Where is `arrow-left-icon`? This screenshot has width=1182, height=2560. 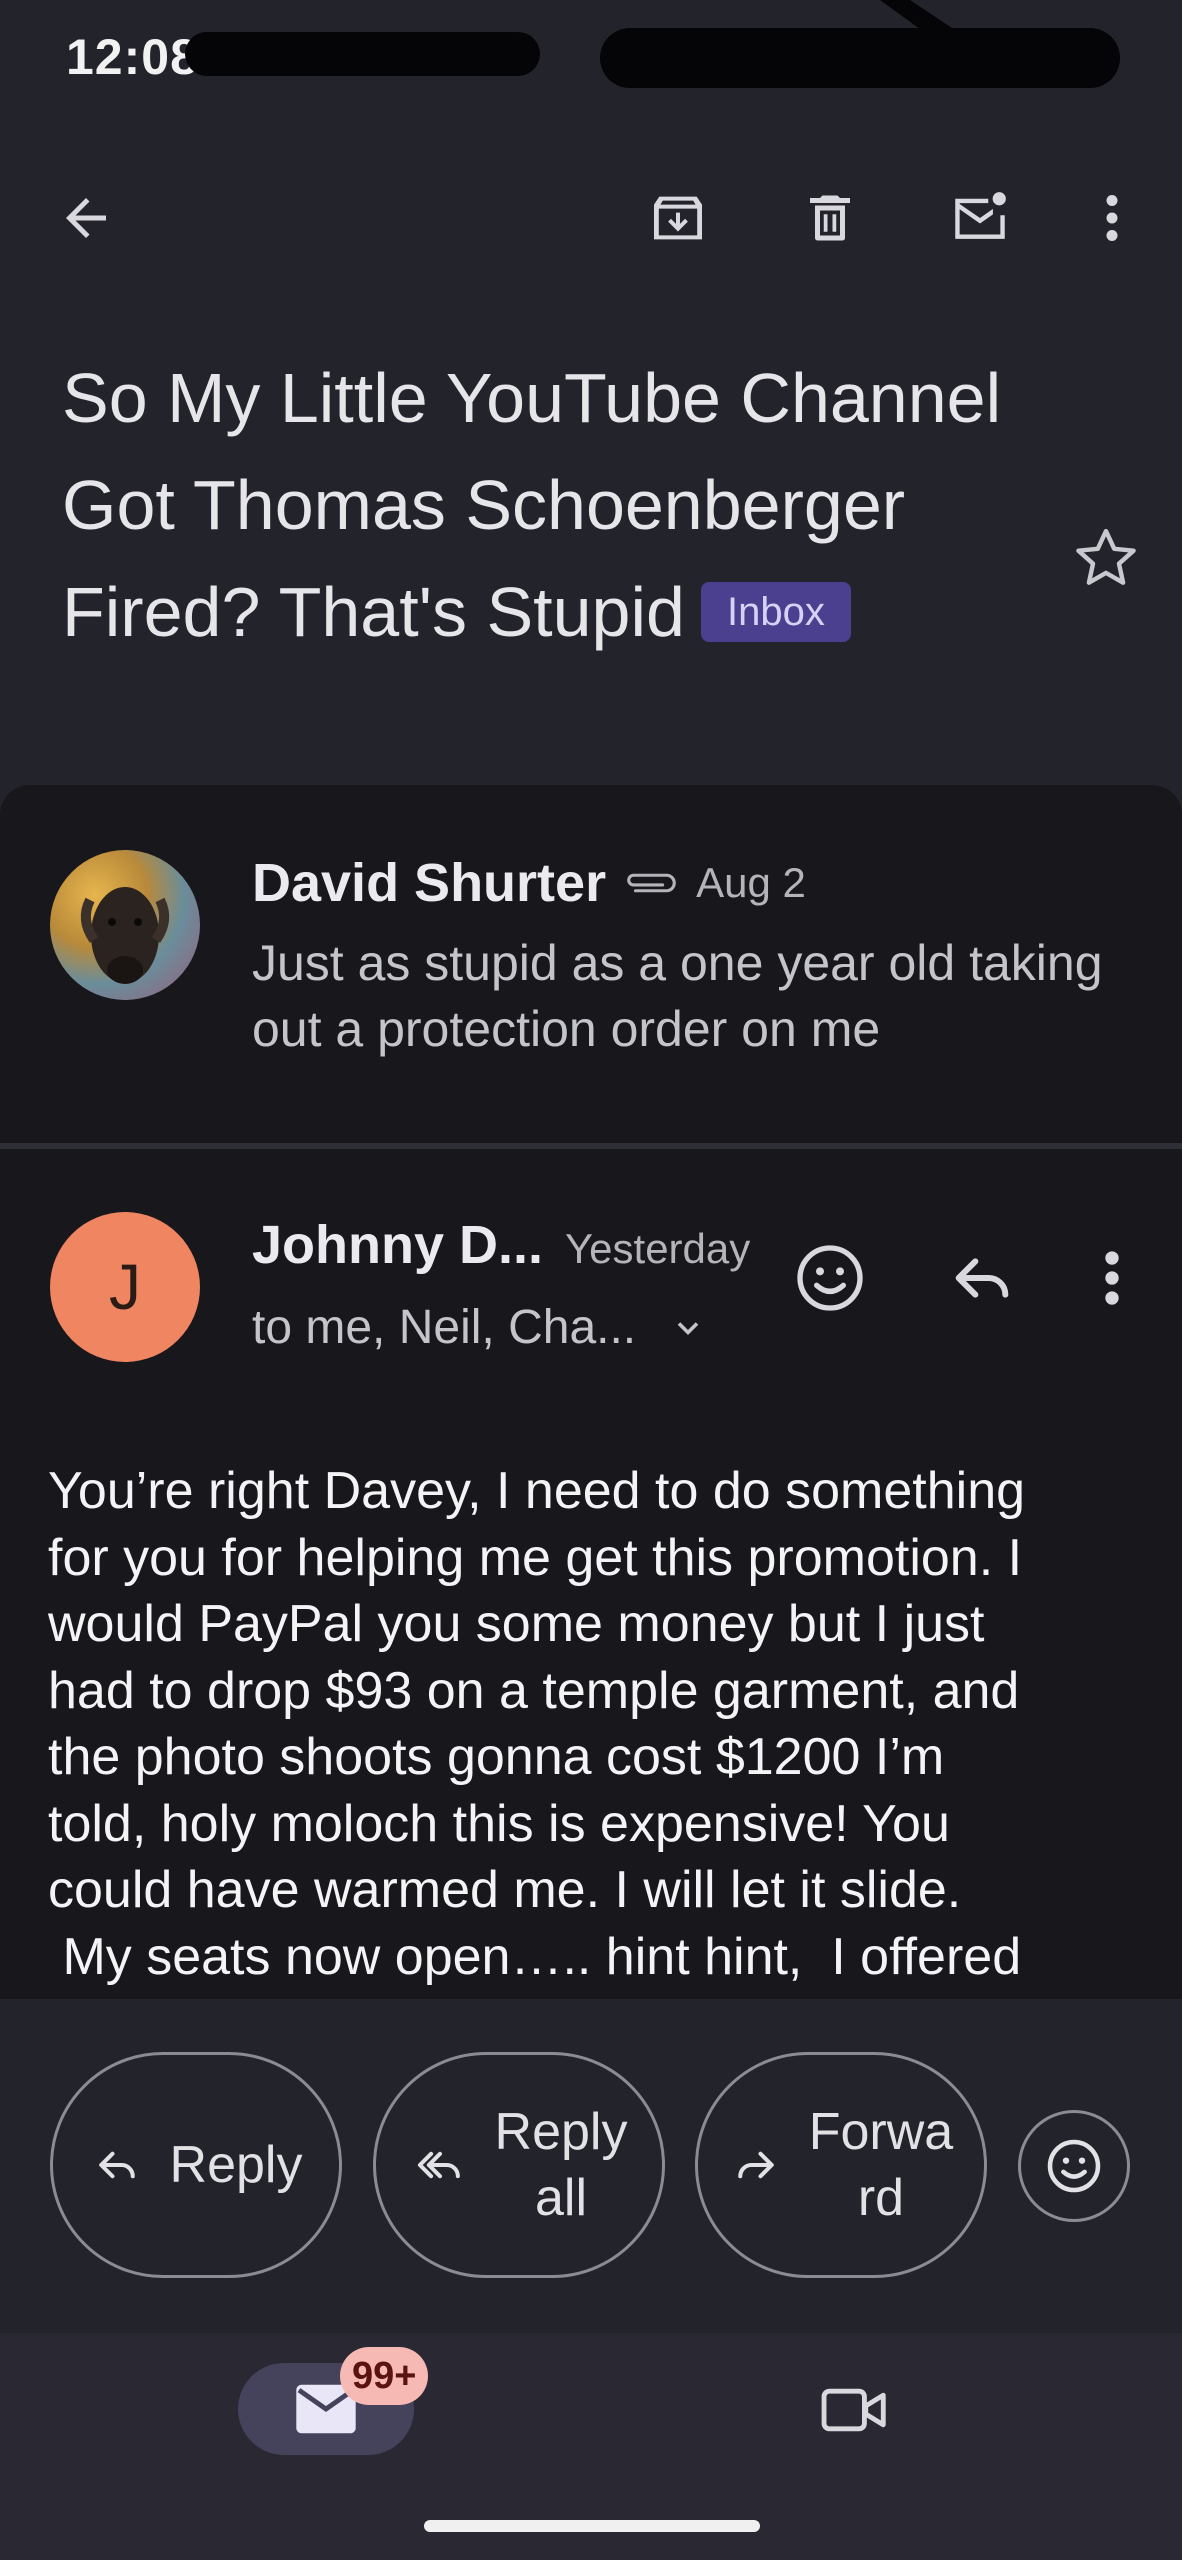
arrow-left-icon is located at coordinates (86, 218).